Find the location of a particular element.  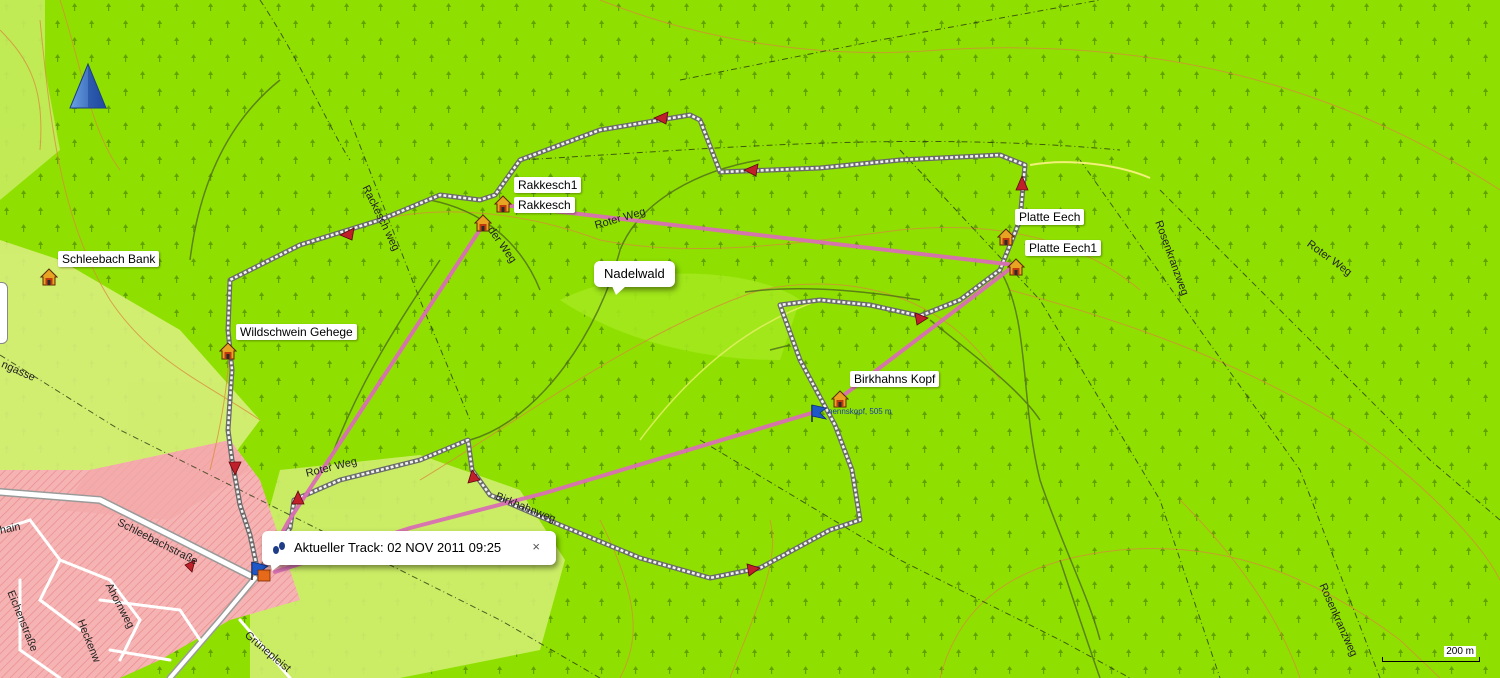

summit-label: nennskopf, 505 m is located at coordinates (860, 411).